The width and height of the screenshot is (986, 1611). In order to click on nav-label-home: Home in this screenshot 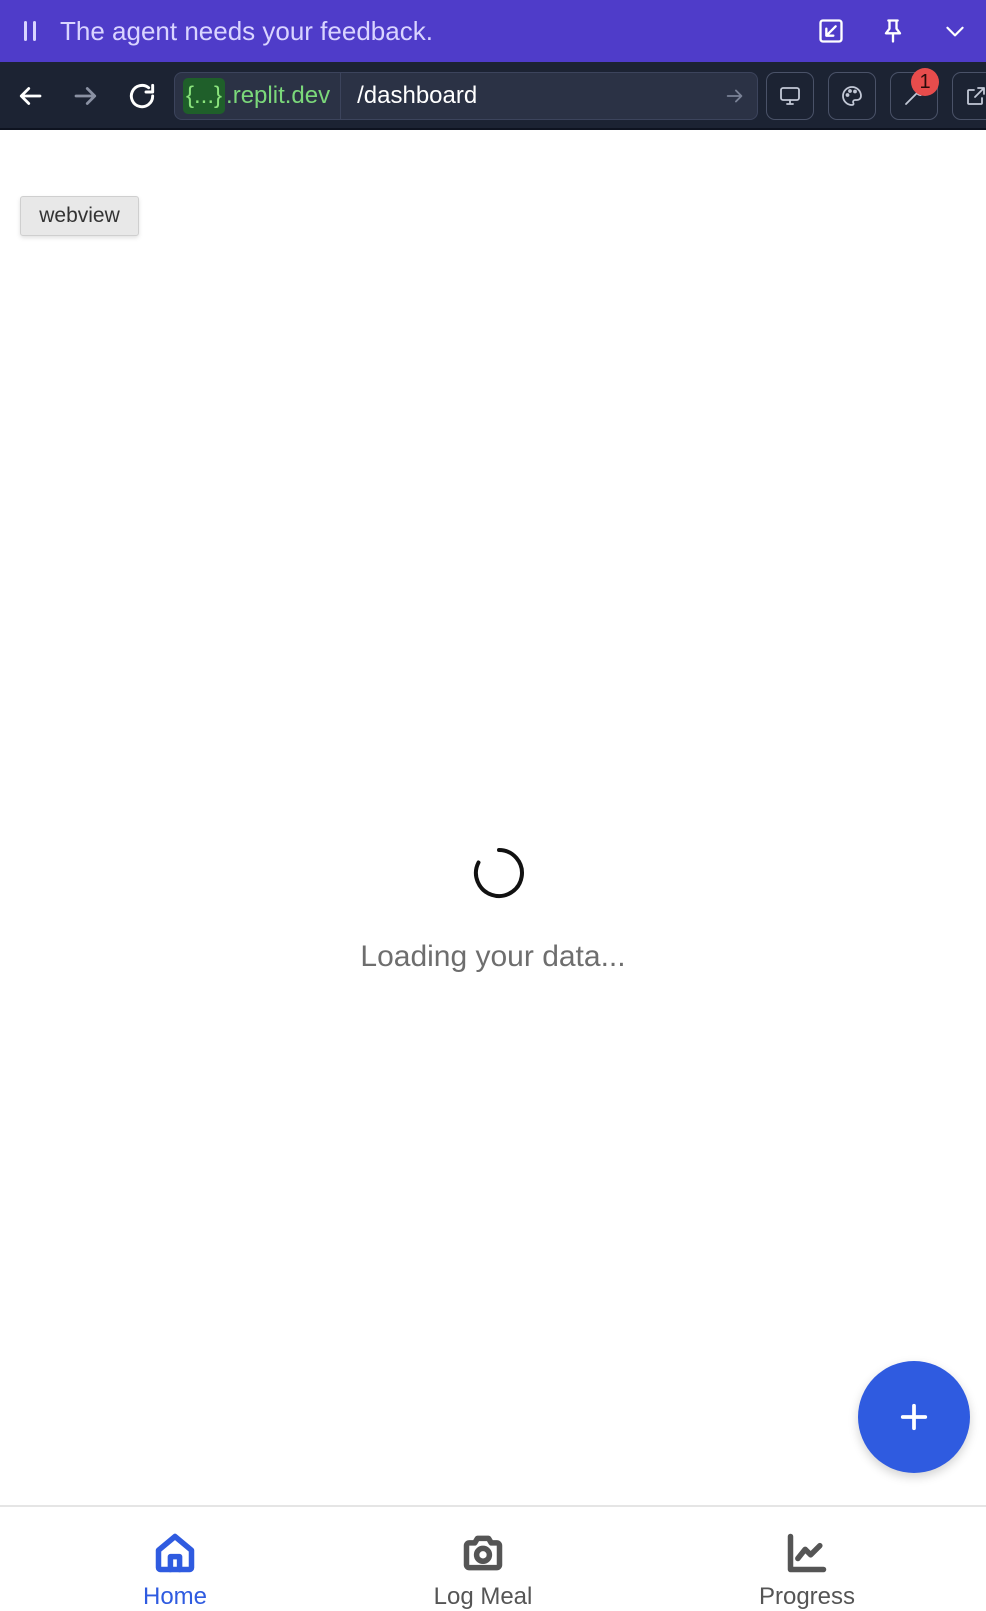, I will do `click(175, 1596)`.